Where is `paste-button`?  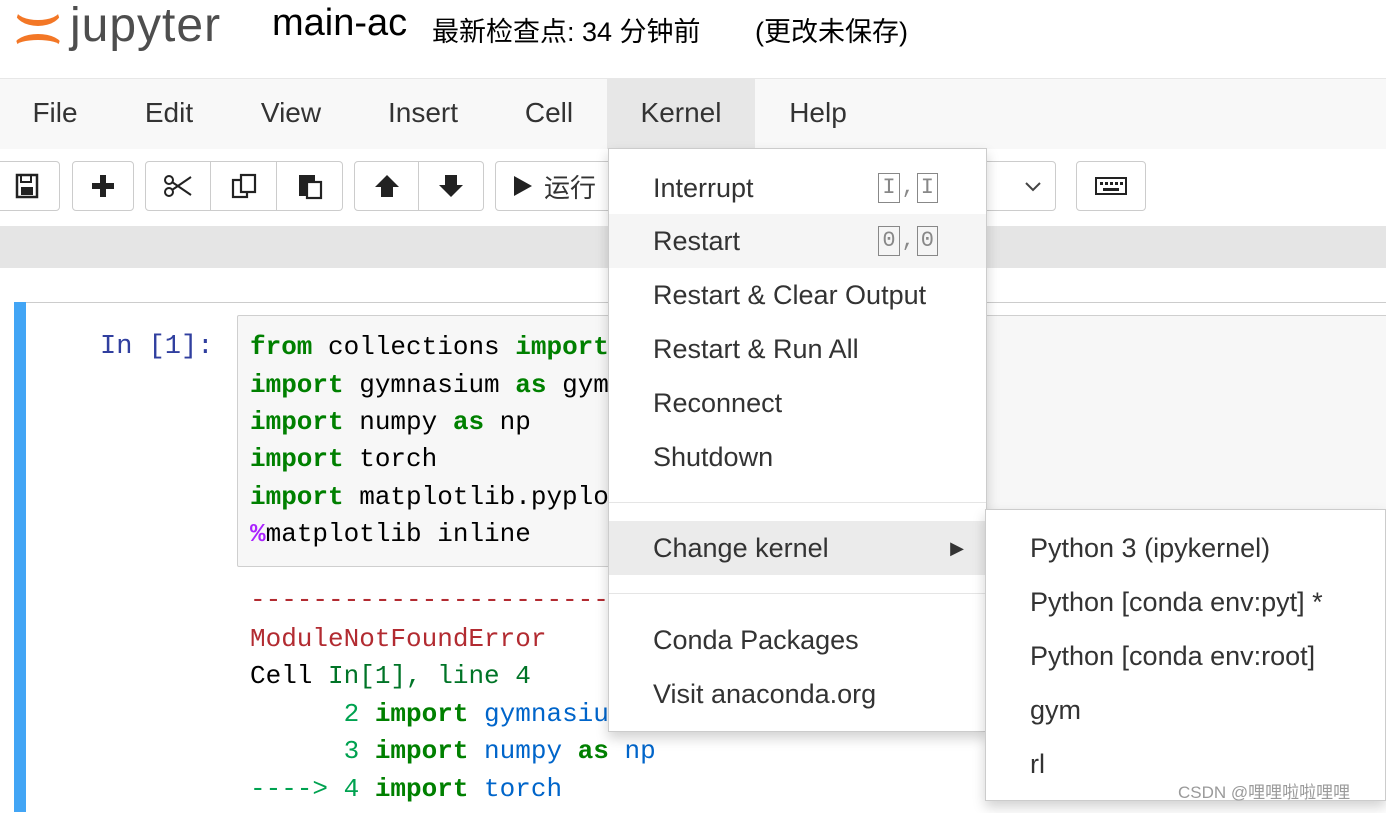
paste-button is located at coordinates (310, 186).